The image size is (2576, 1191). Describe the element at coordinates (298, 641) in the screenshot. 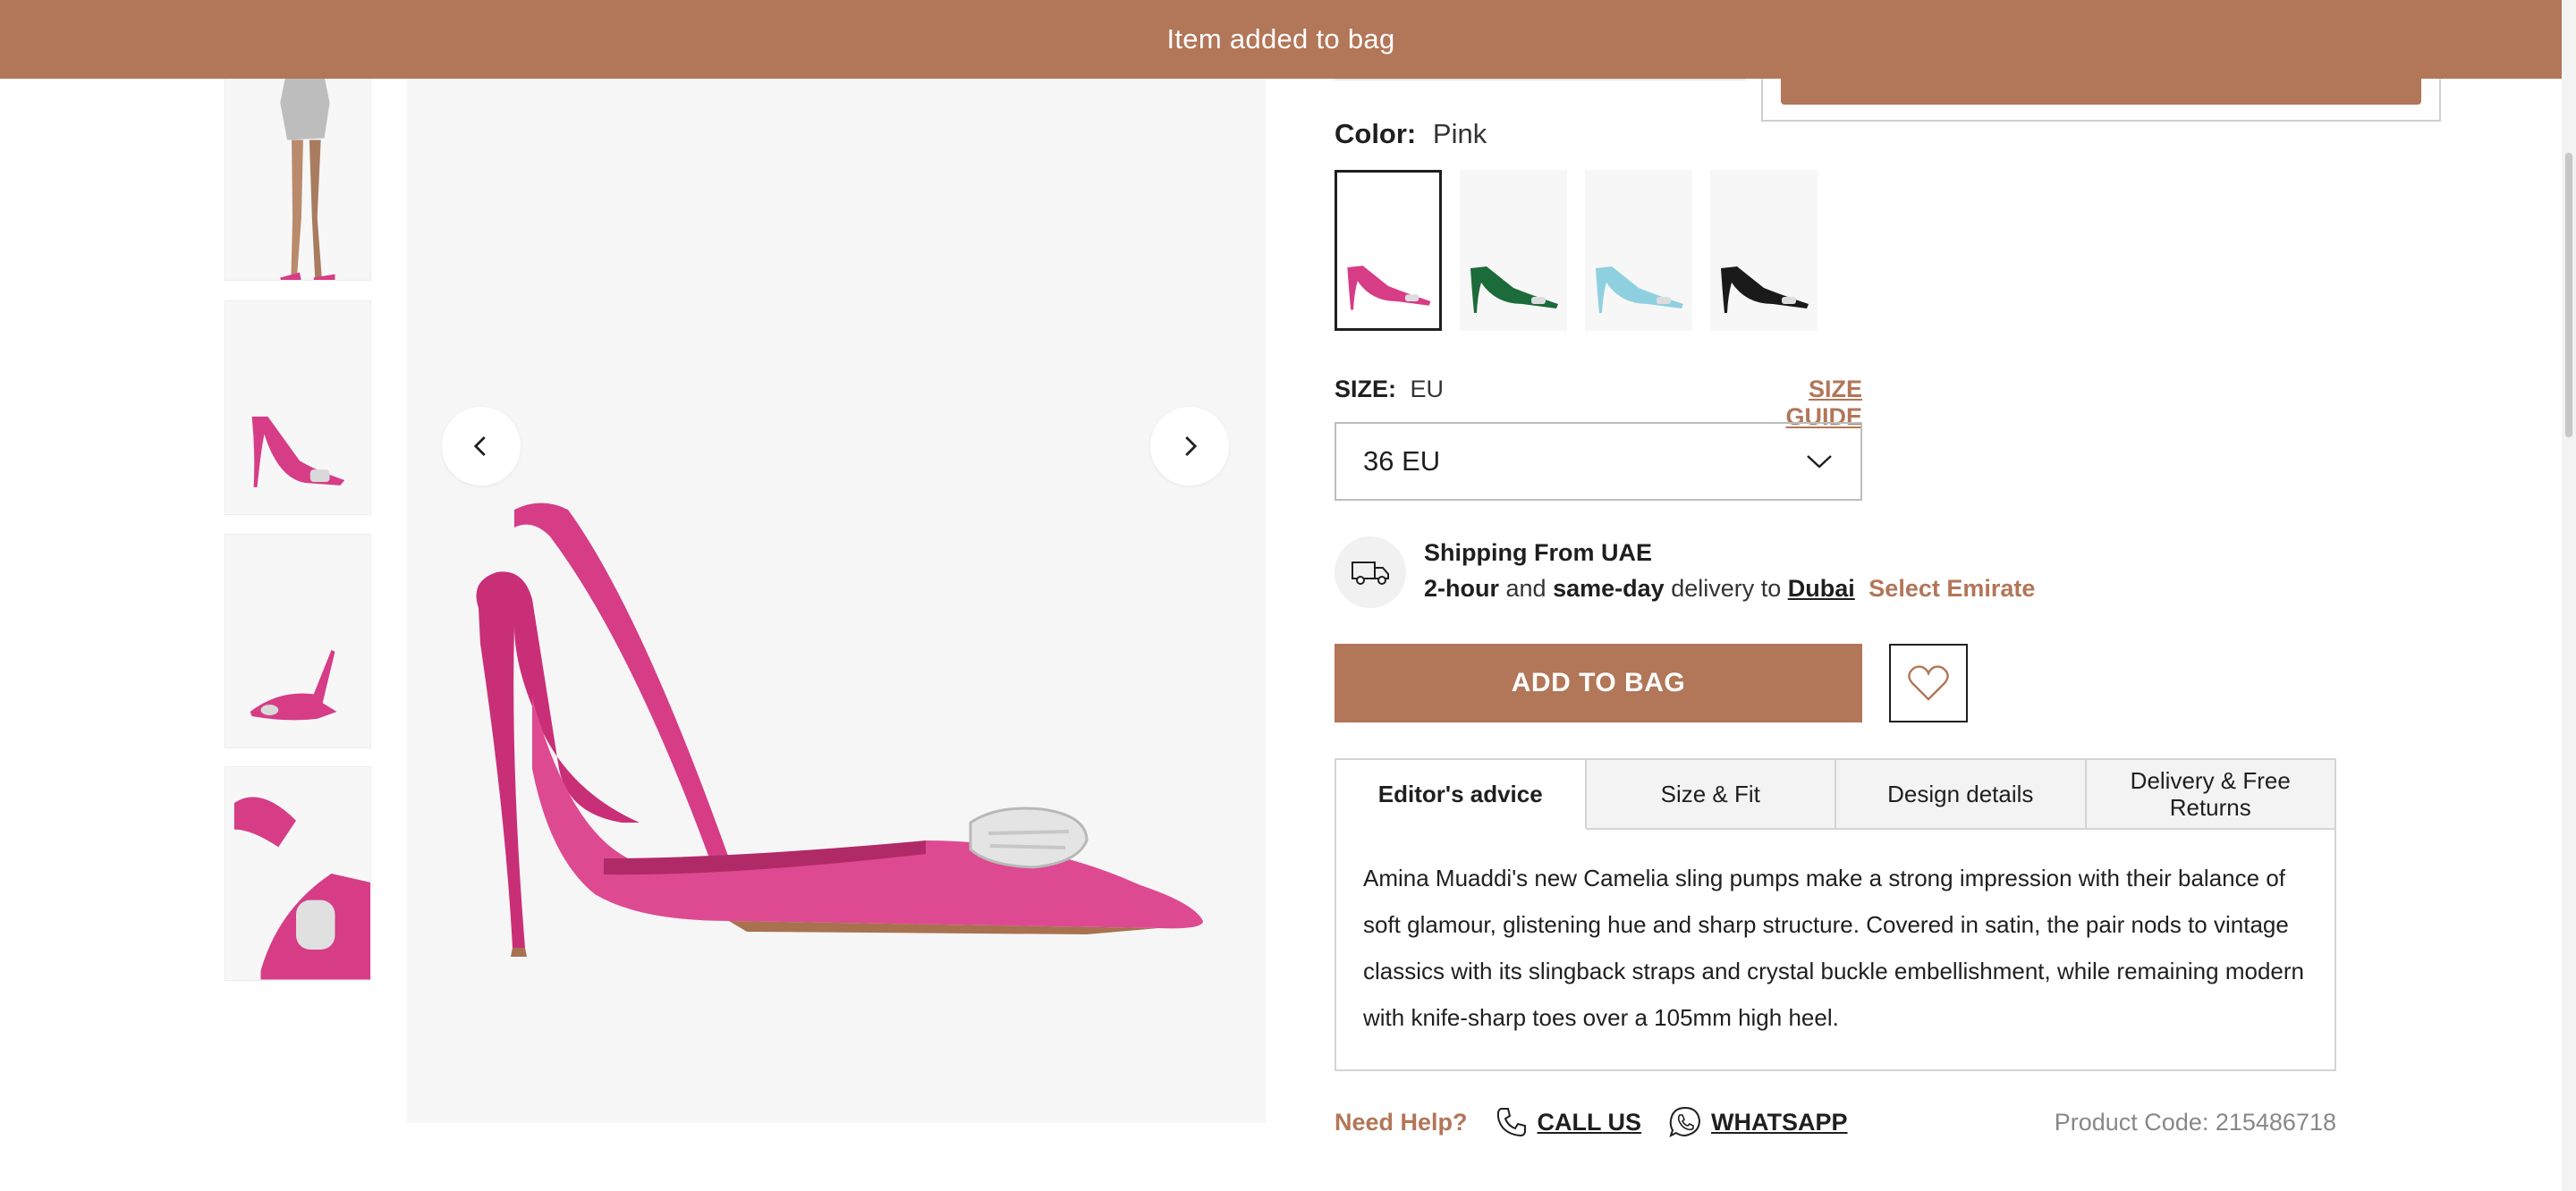

I see `thumbnail-front-view` at that location.